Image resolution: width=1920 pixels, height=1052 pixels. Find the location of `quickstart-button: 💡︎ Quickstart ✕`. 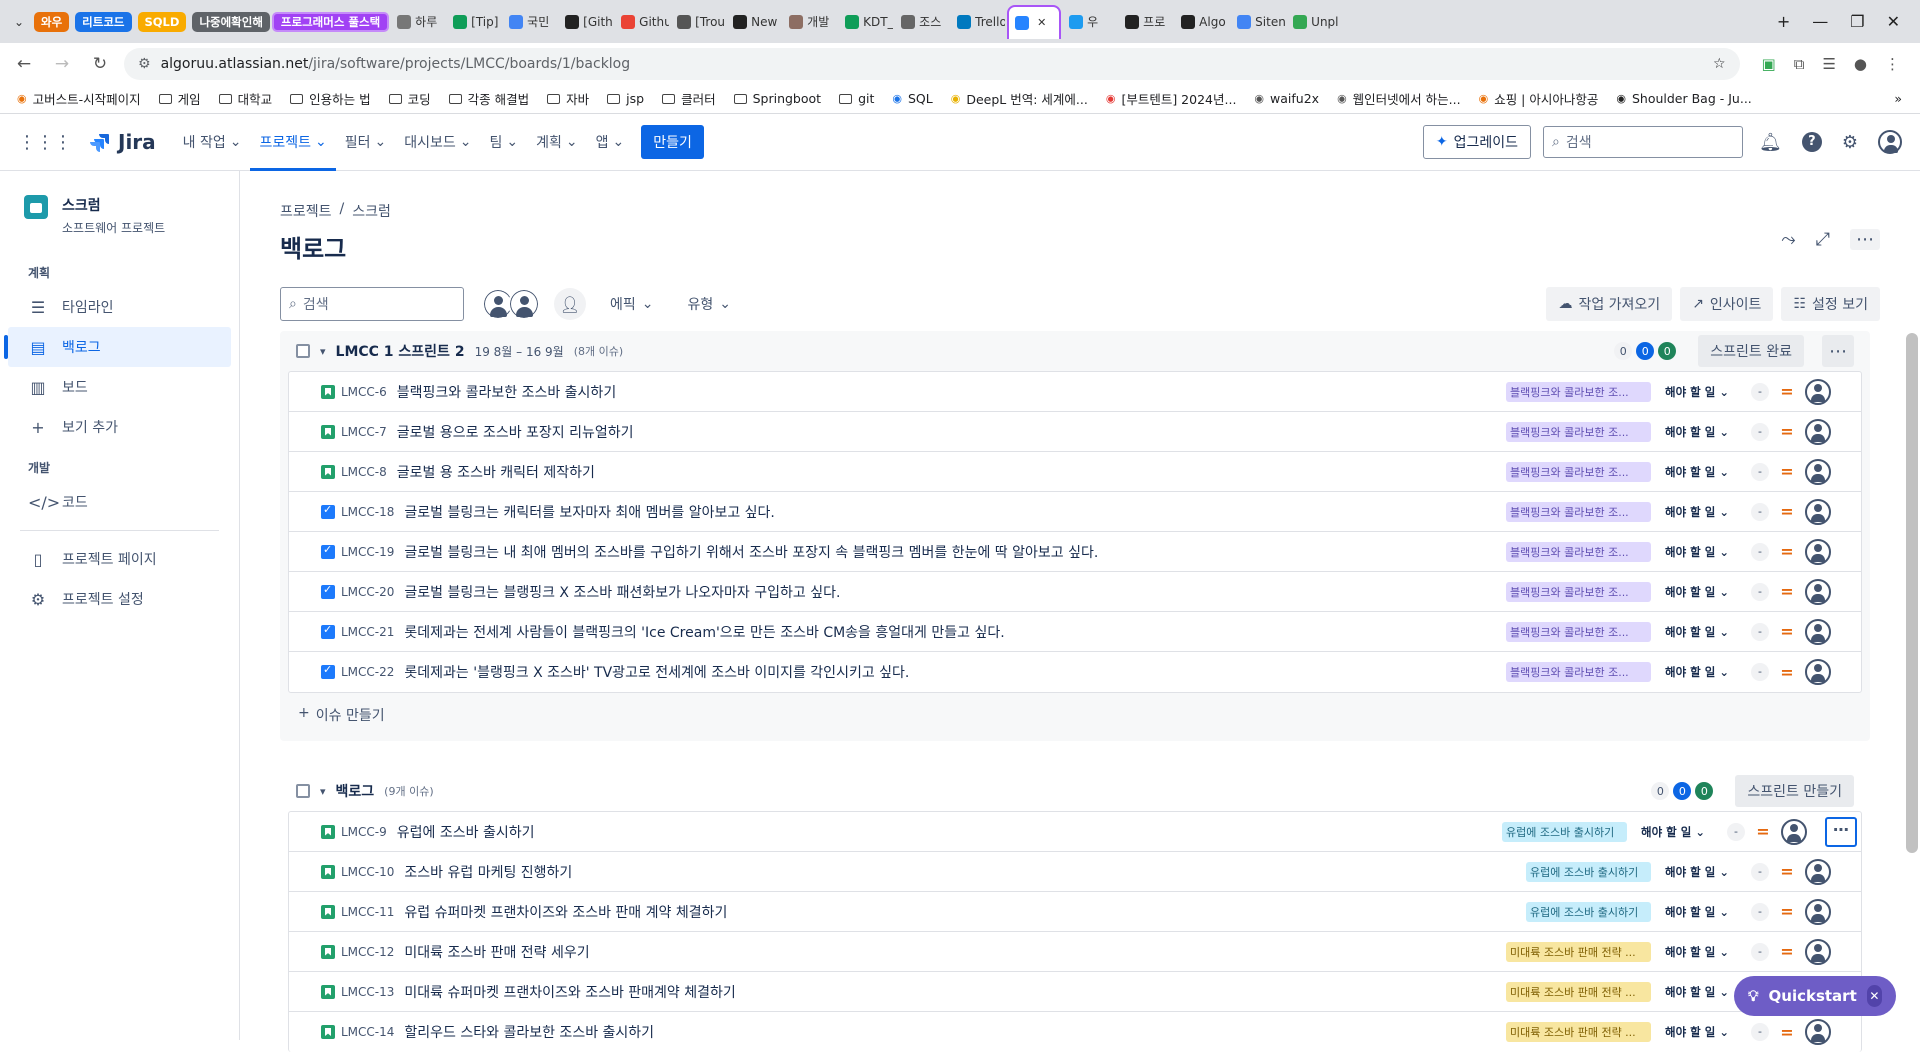

quickstart-button: 💡︎ Quickstart ✕ is located at coordinates (1815, 996).